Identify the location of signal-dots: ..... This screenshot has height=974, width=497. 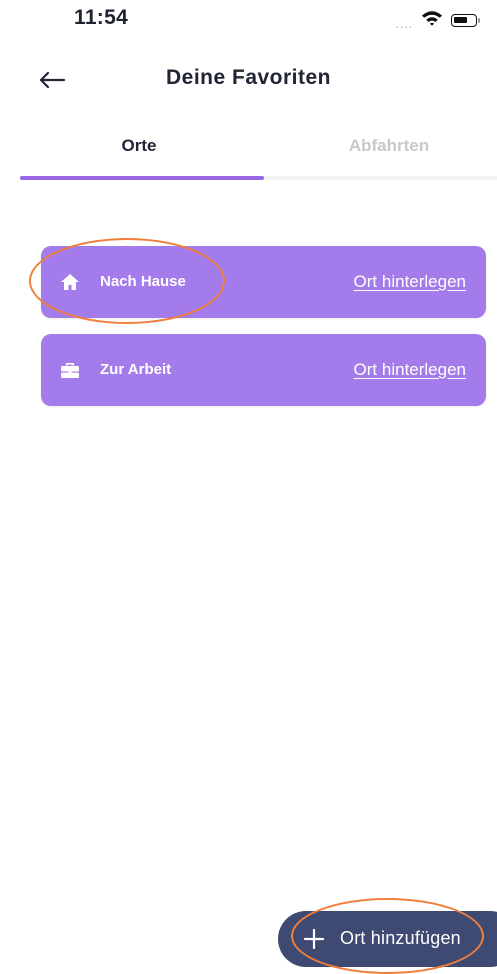
(404, 23).